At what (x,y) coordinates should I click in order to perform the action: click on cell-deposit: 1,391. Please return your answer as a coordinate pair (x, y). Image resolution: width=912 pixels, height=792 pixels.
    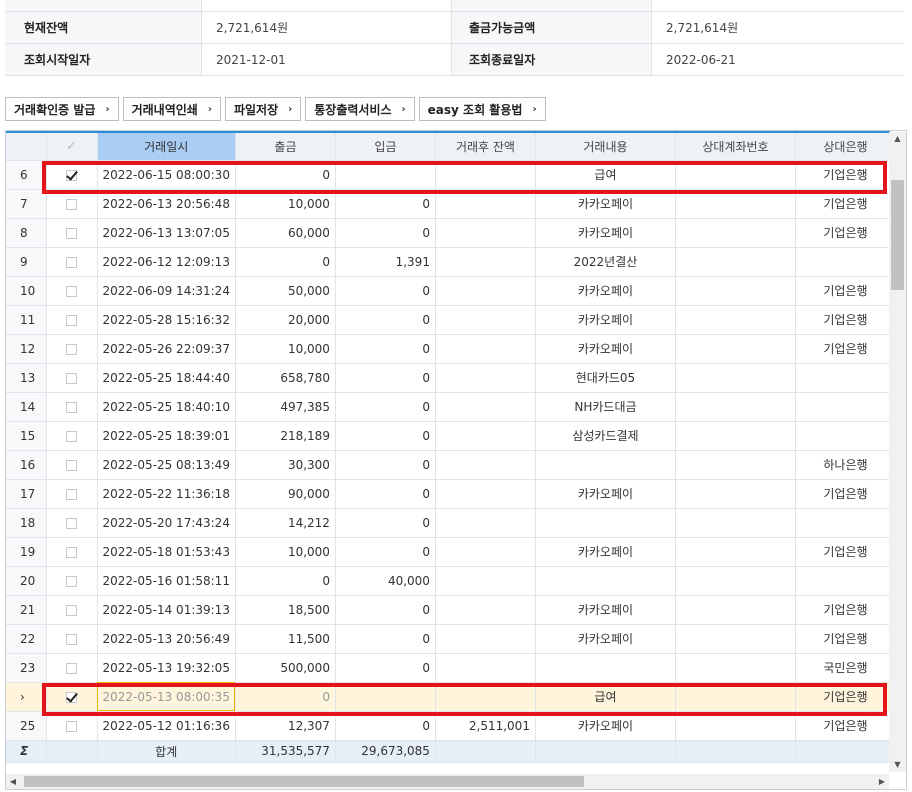
    Looking at the image, I should click on (385, 262).